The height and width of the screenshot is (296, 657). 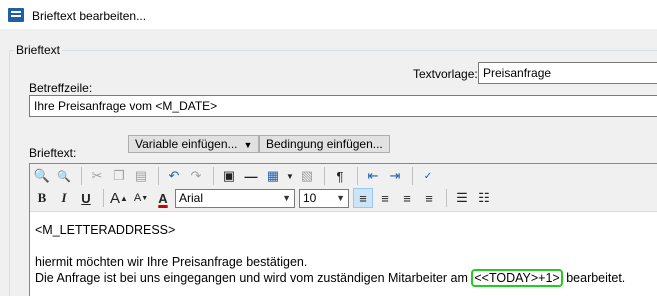 I want to click on insert-variable-button: Variable einfügen... ▼, so click(x=194, y=144).